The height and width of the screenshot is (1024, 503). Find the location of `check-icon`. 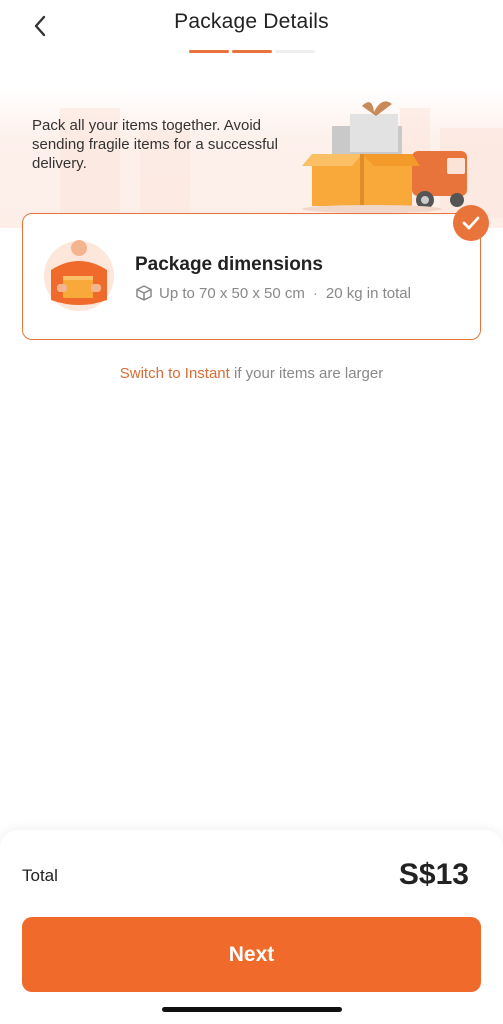

check-icon is located at coordinates (471, 223).